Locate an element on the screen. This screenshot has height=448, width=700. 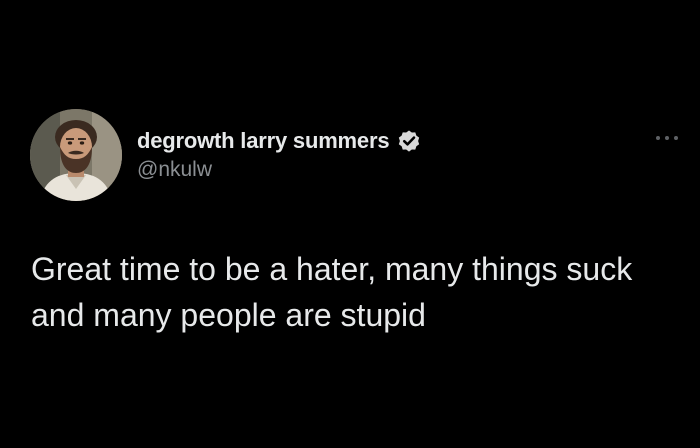
author-handle: @nkulw is located at coordinates (174, 170).